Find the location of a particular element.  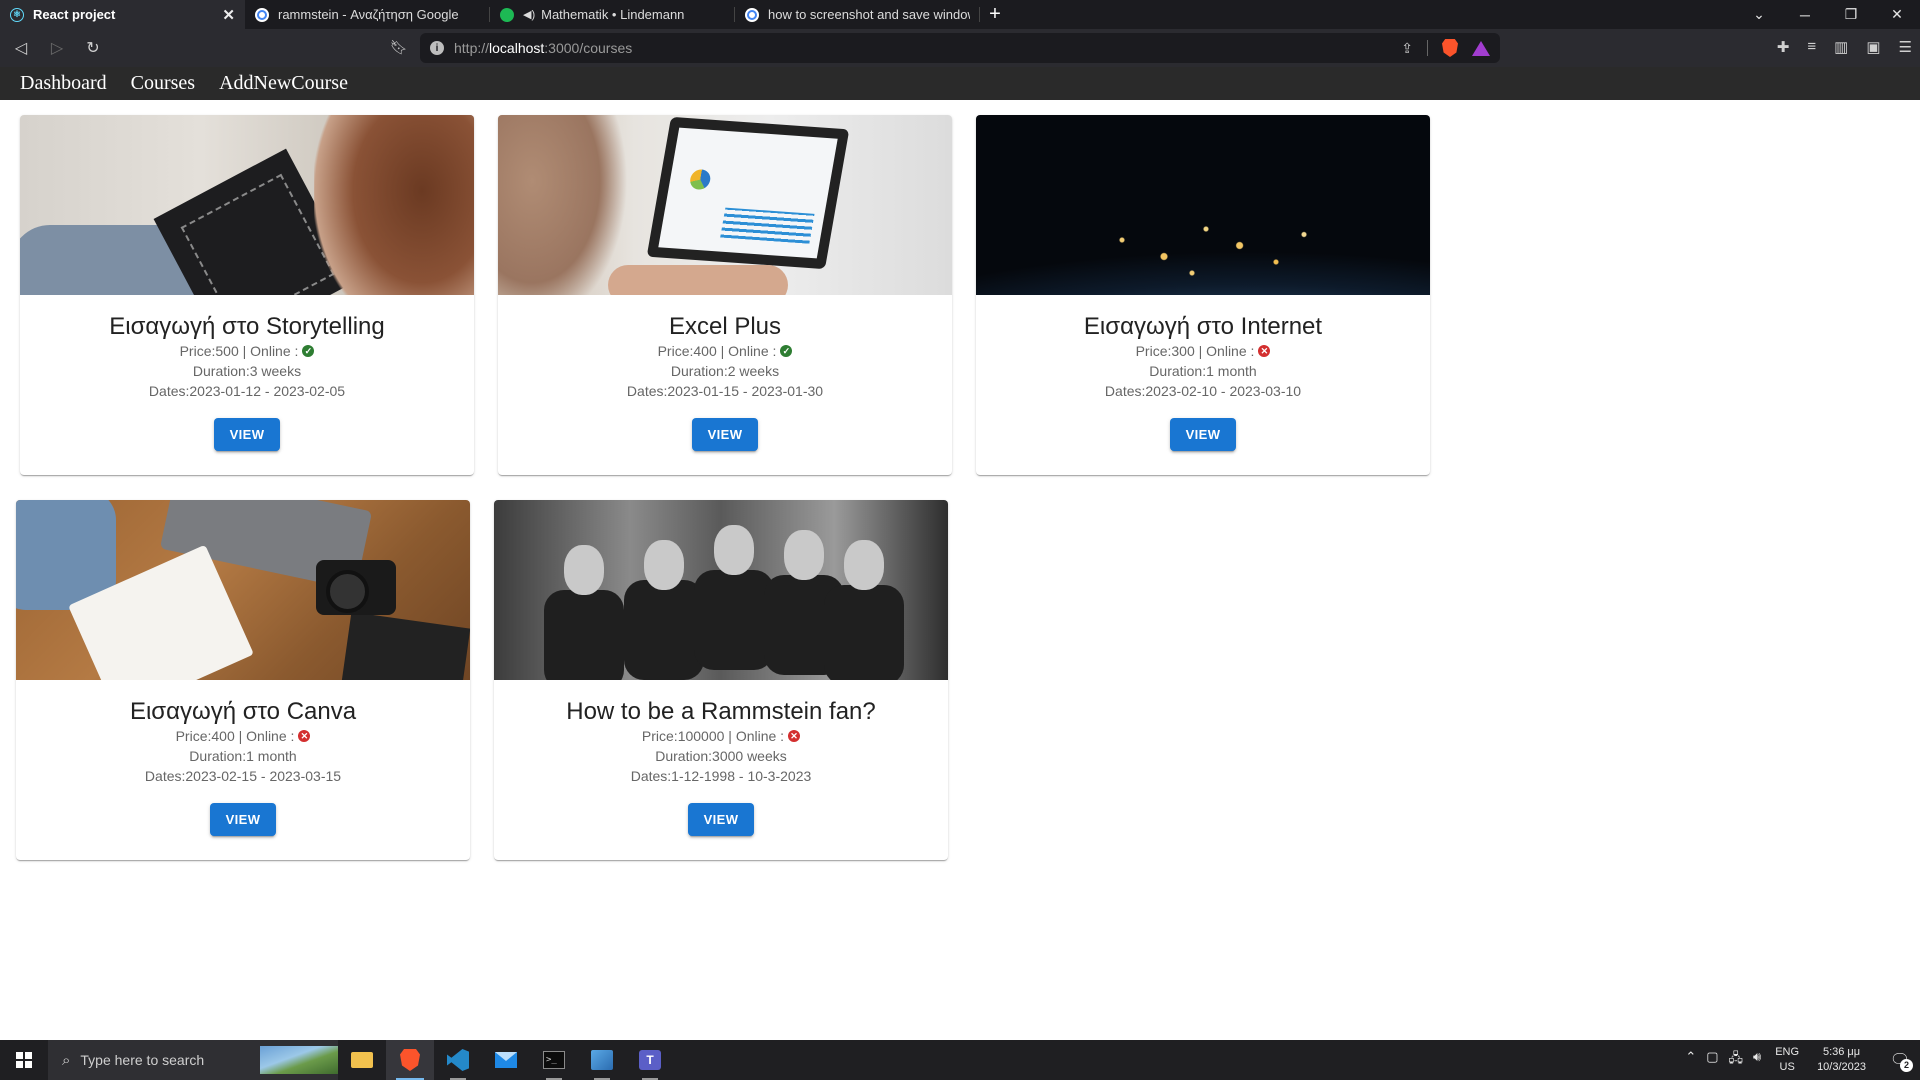

nav-link-courses: Courses is located at coordinates (163, 83).